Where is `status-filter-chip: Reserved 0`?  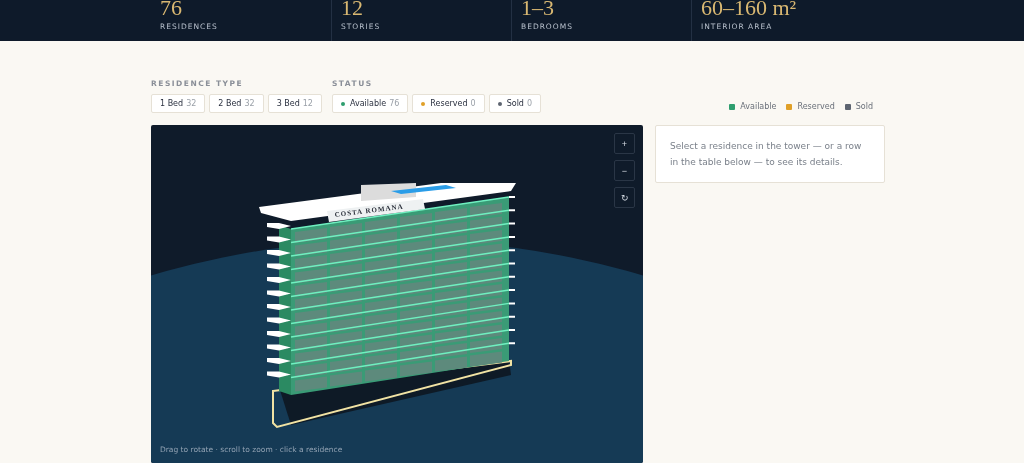 status-filter-chip: Reserved 0 is located at coordinates (448, 103).